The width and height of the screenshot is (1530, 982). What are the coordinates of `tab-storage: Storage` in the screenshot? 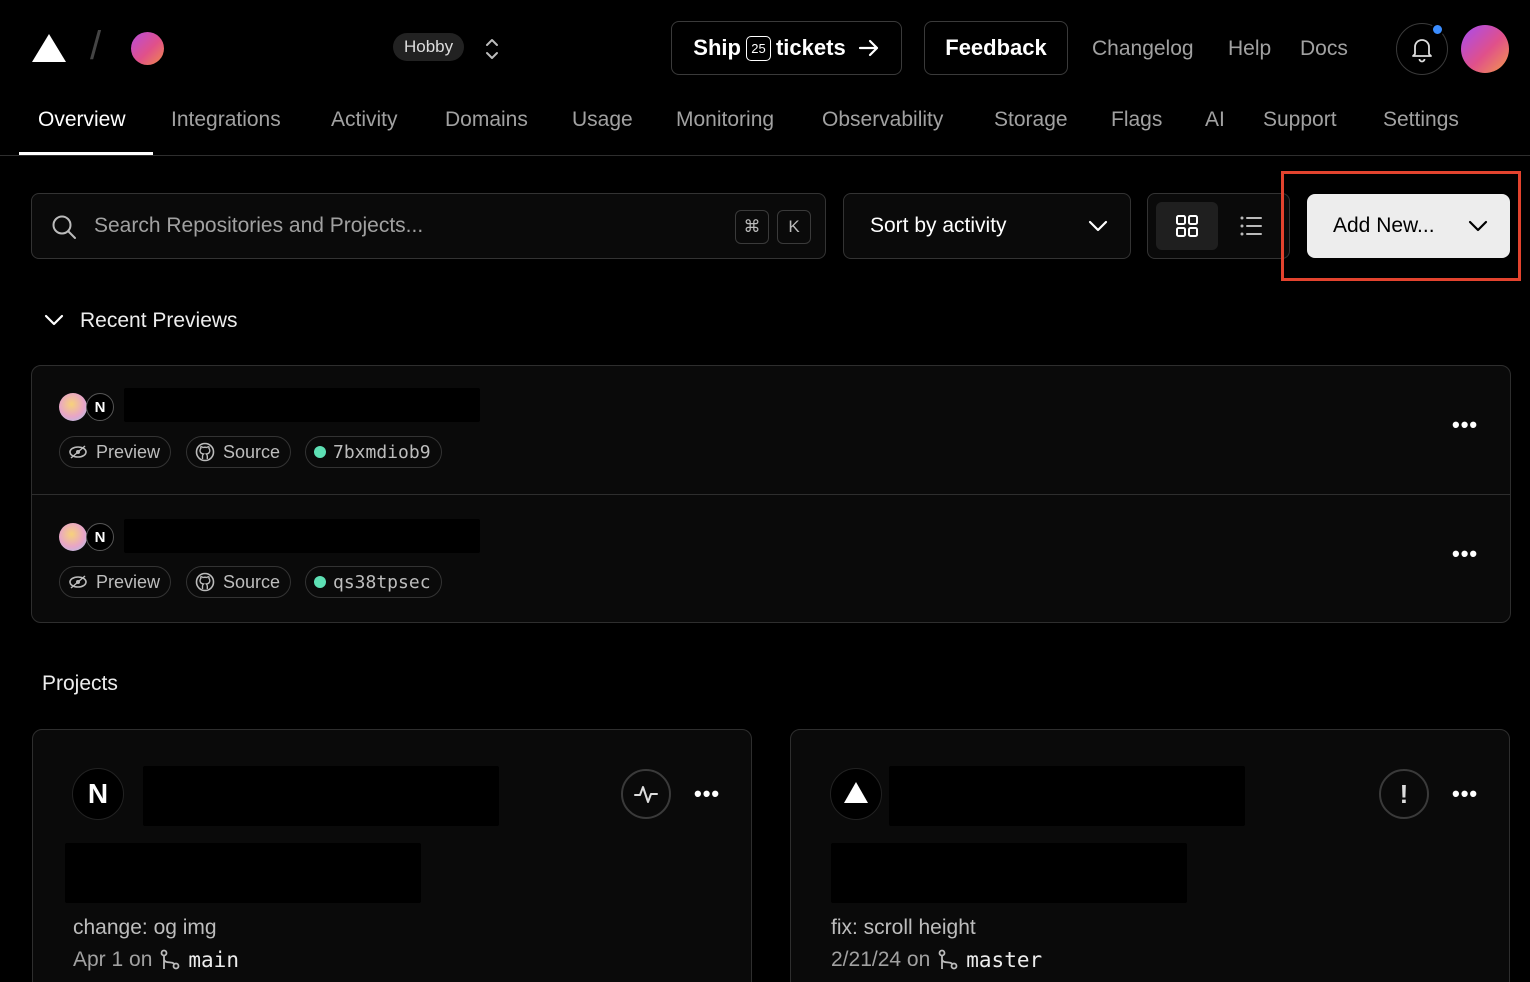 It's located at (1031, 120).